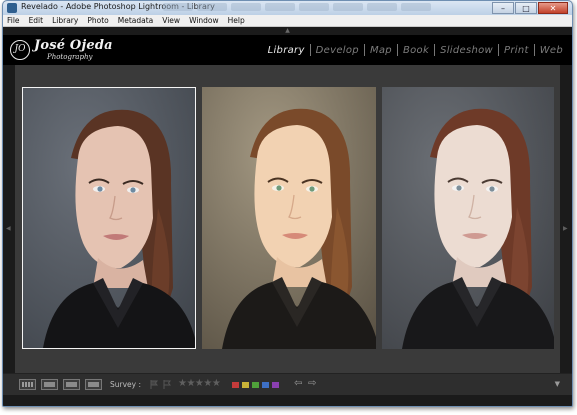  Describe the element at coordinates (551, 50) in the screenshot. I see `module-web: Web` at that location.